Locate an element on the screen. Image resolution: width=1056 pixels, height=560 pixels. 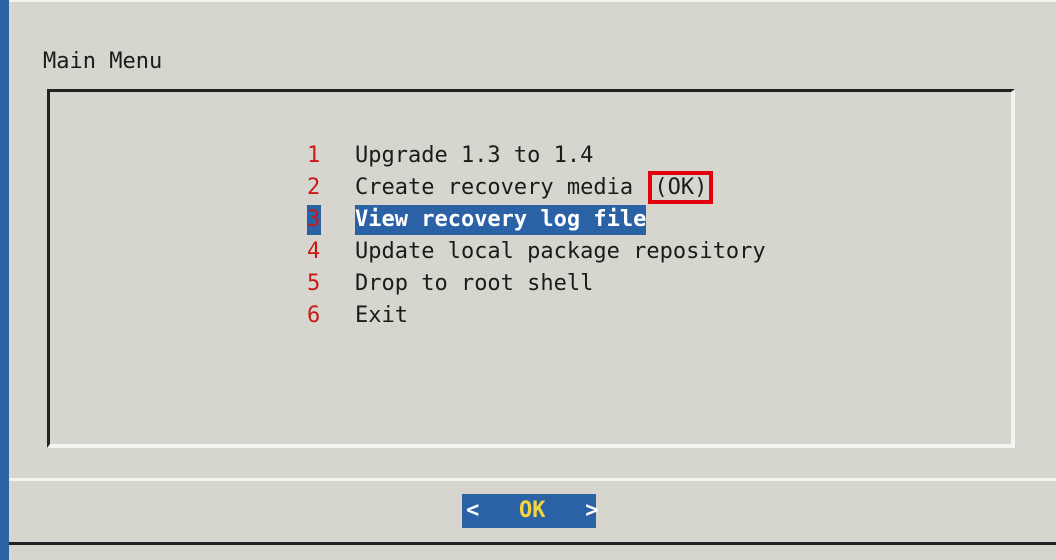
ok-button-right-bracket: > is located at coordinates (592, 510).